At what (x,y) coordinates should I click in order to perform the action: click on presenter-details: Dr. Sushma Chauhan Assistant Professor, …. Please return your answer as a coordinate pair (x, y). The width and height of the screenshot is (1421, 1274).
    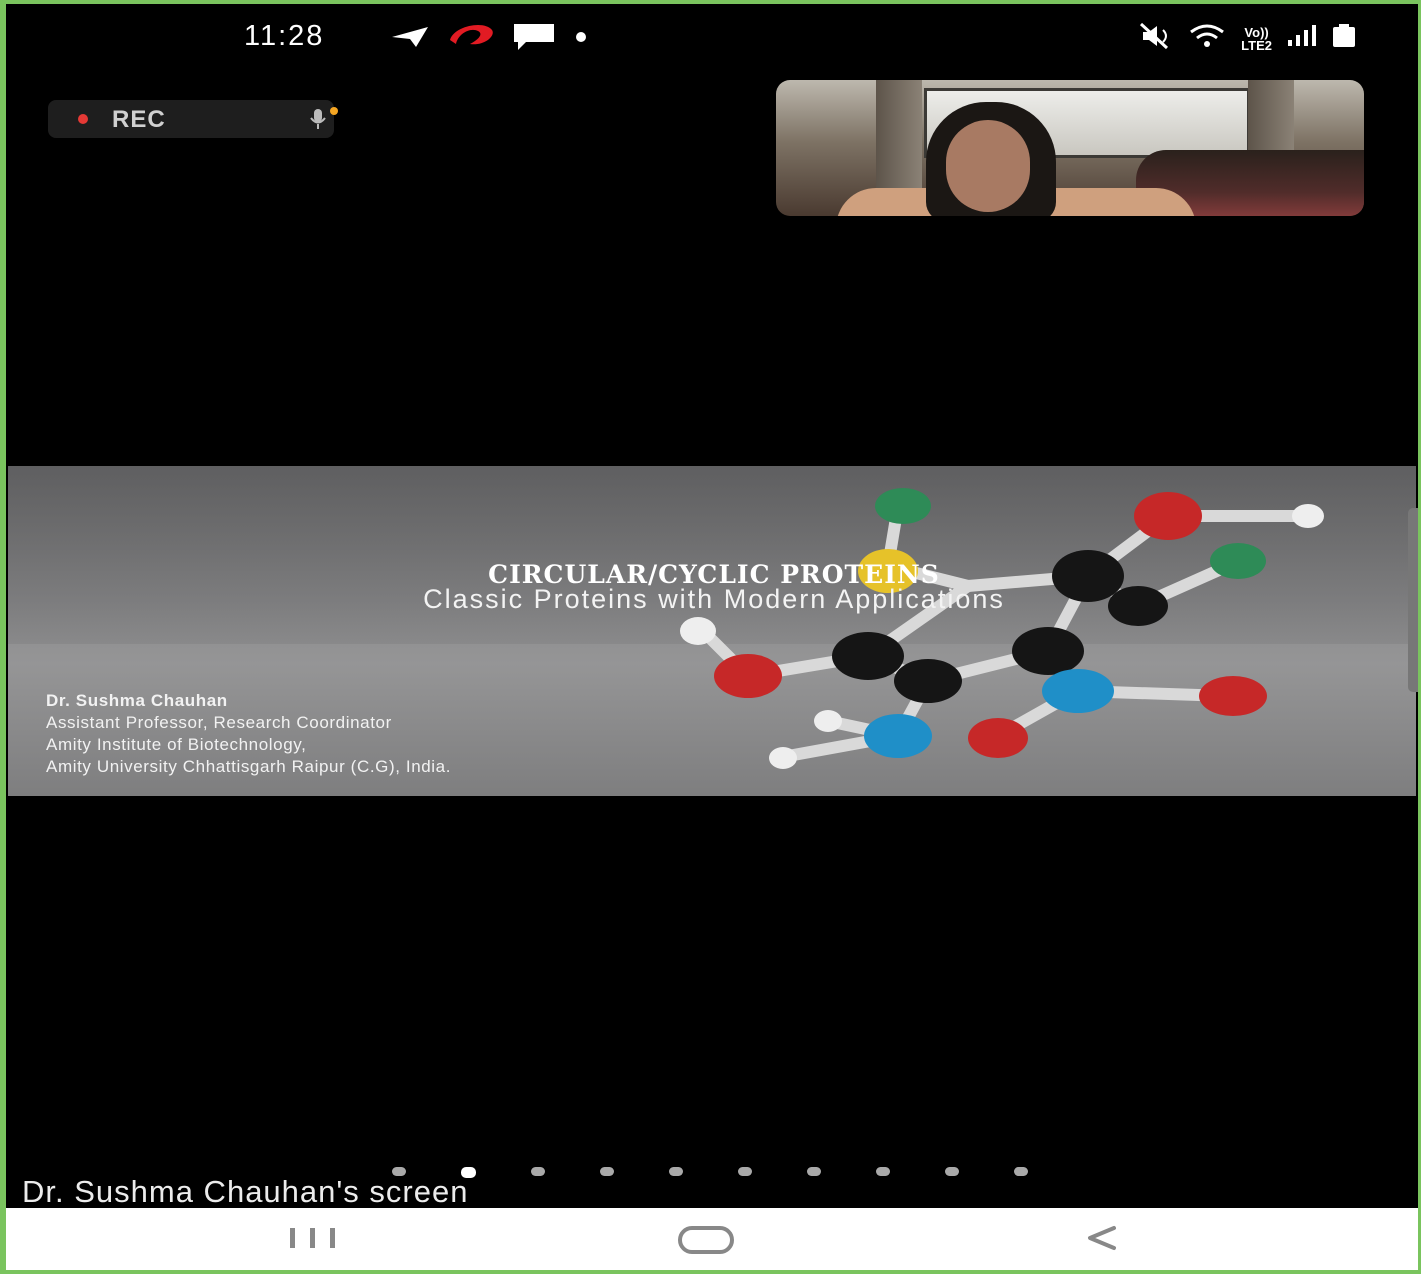
    Looking at the image, I should click on (248, 734).